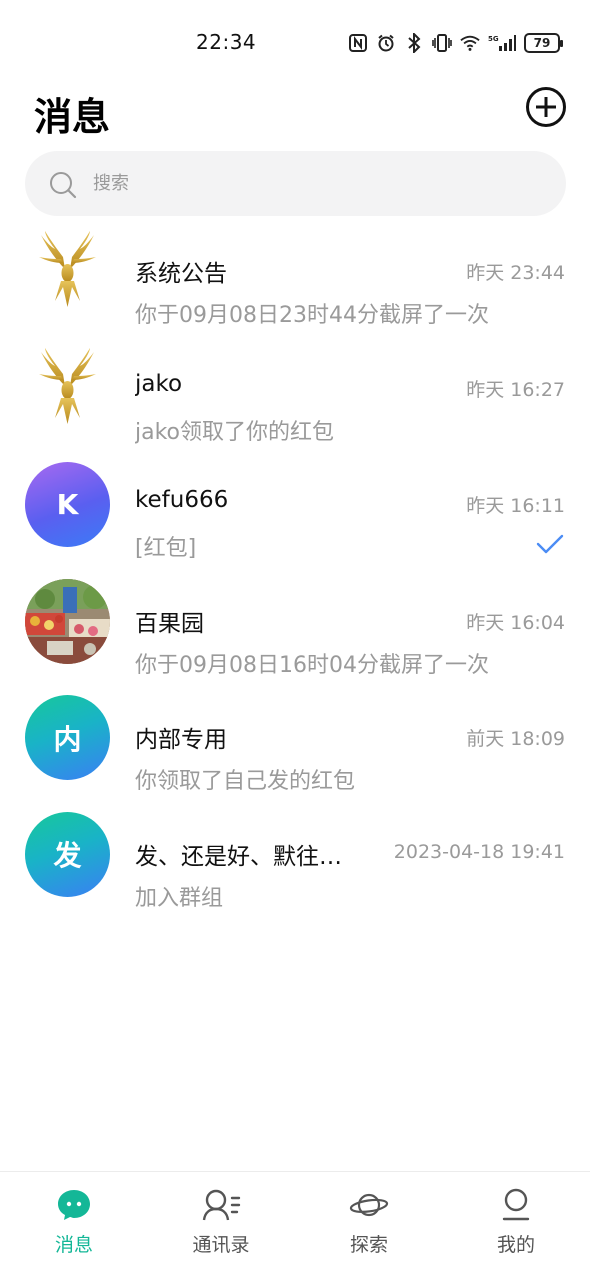 The height and width of the screenshot is (1278, 590). Describe the element at coordinates (442, 43) in the screenshot. I see `vibrate-icon` at that location.